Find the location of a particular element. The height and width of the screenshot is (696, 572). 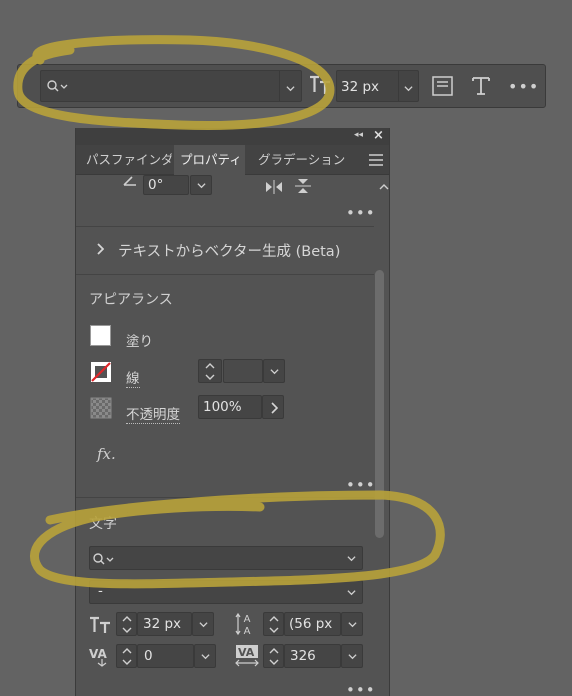

tab-pathfinder: パスファインダー is located at coordinates (129, 160).